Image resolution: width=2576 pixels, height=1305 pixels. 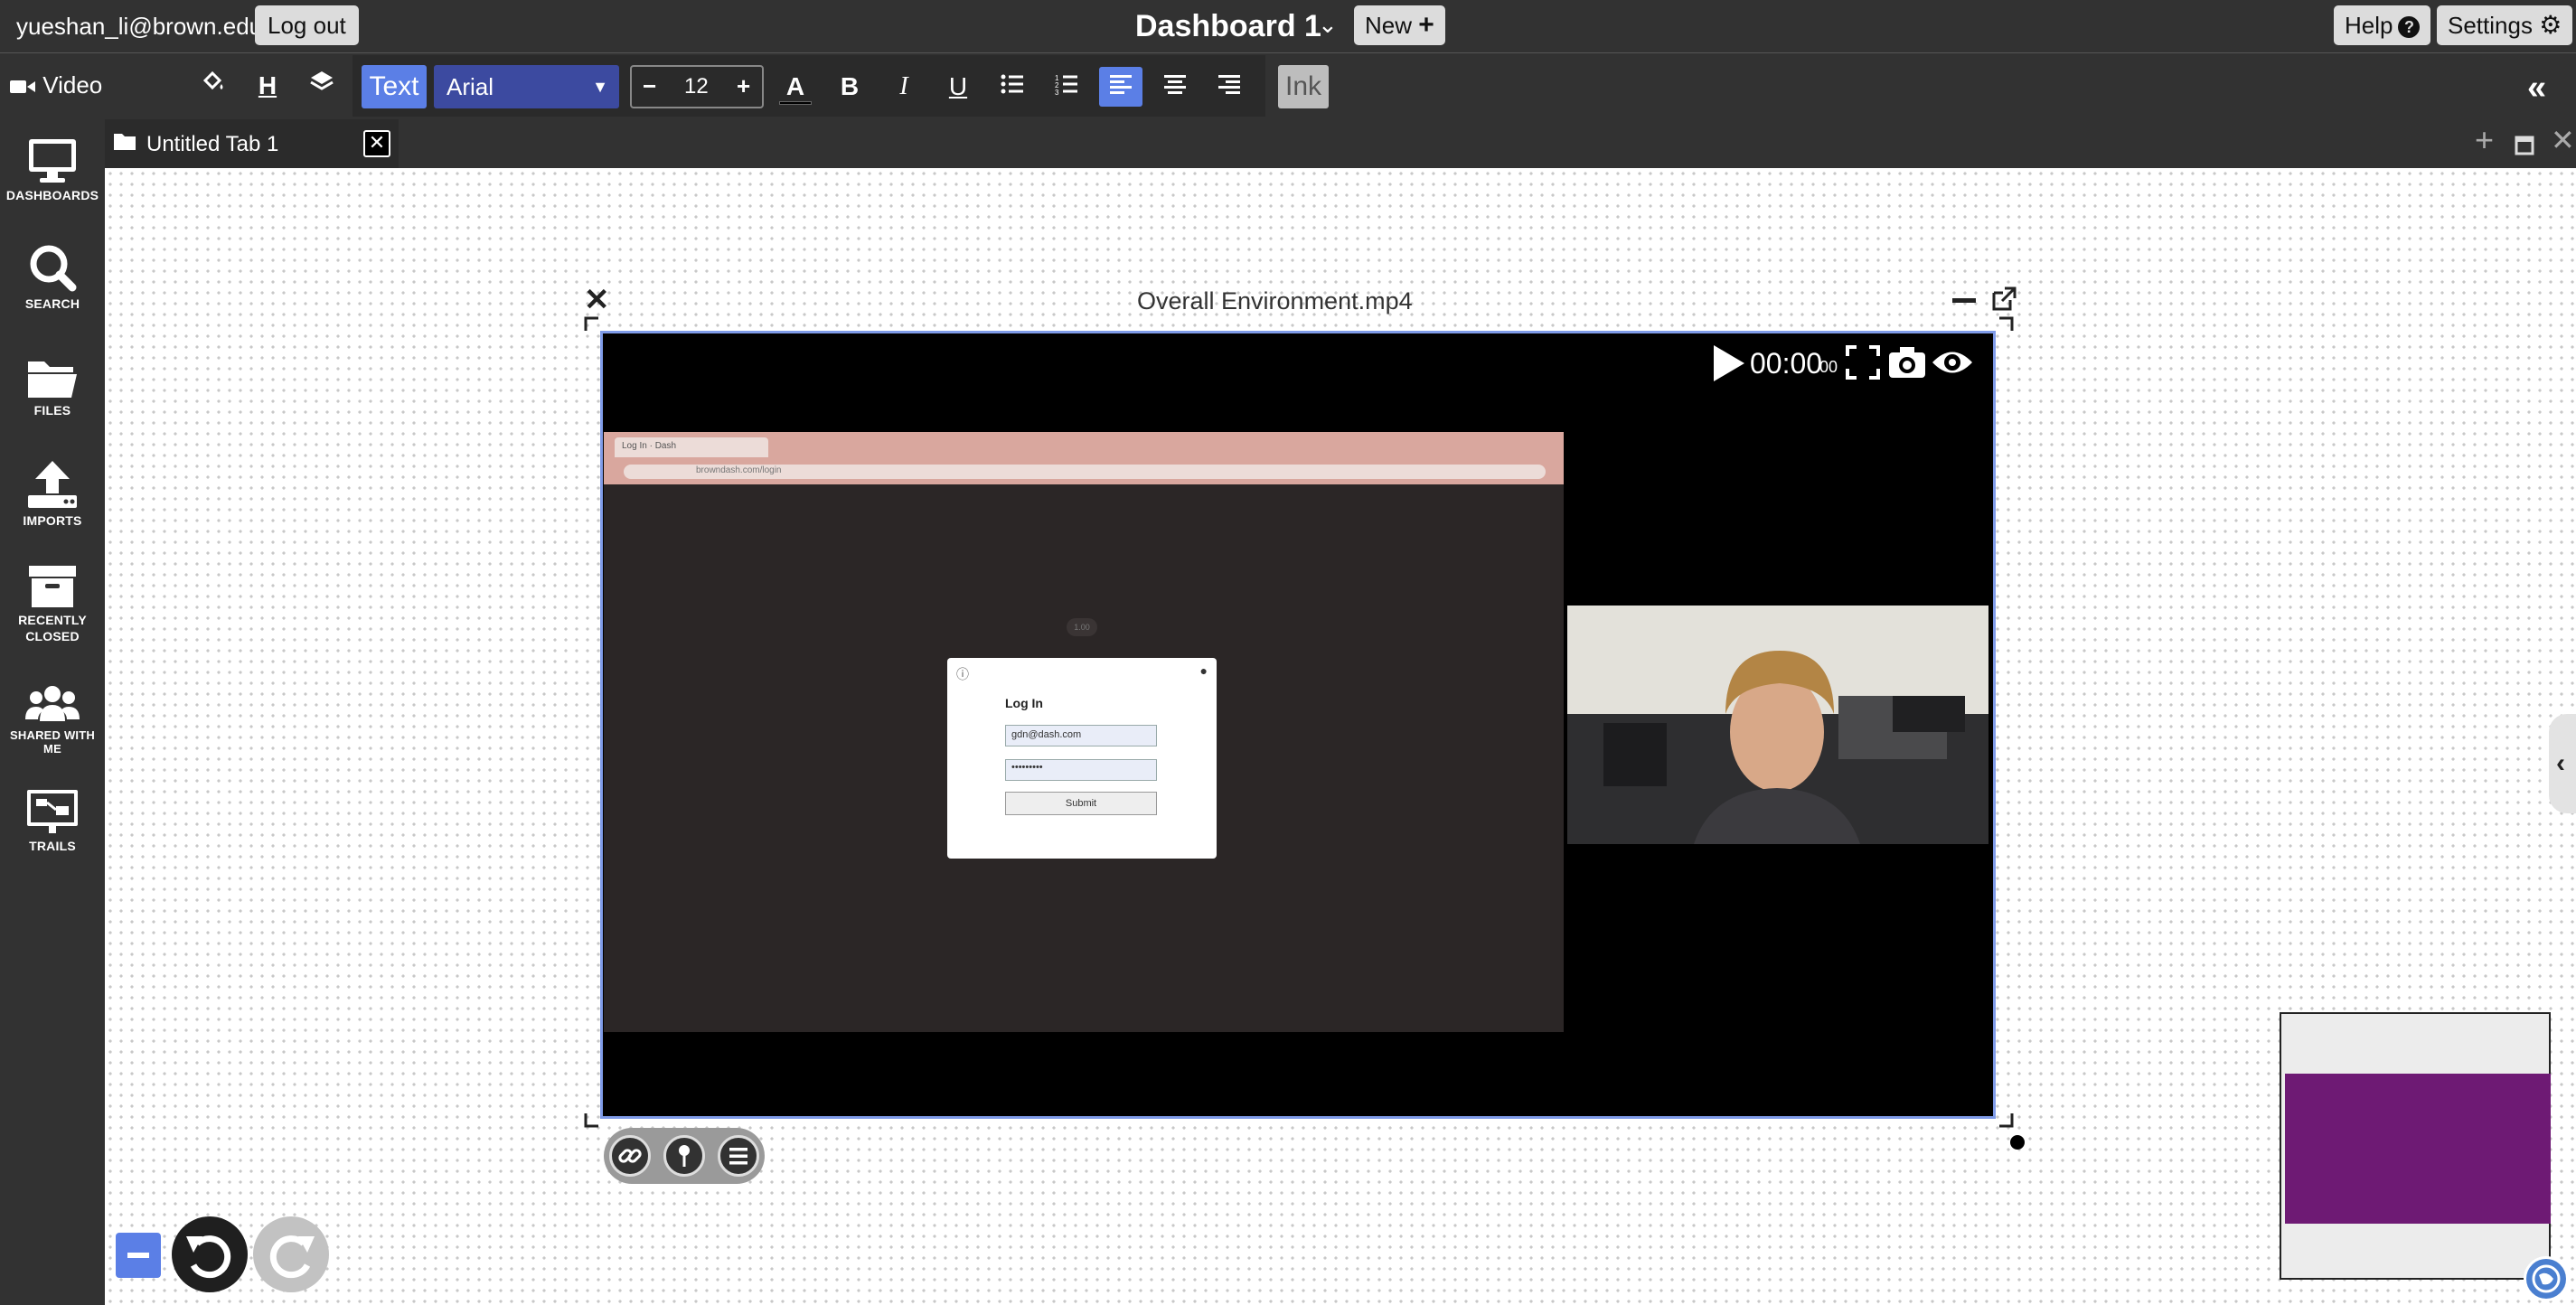 I want to click on menu-button, so click(x=738, y=1156).